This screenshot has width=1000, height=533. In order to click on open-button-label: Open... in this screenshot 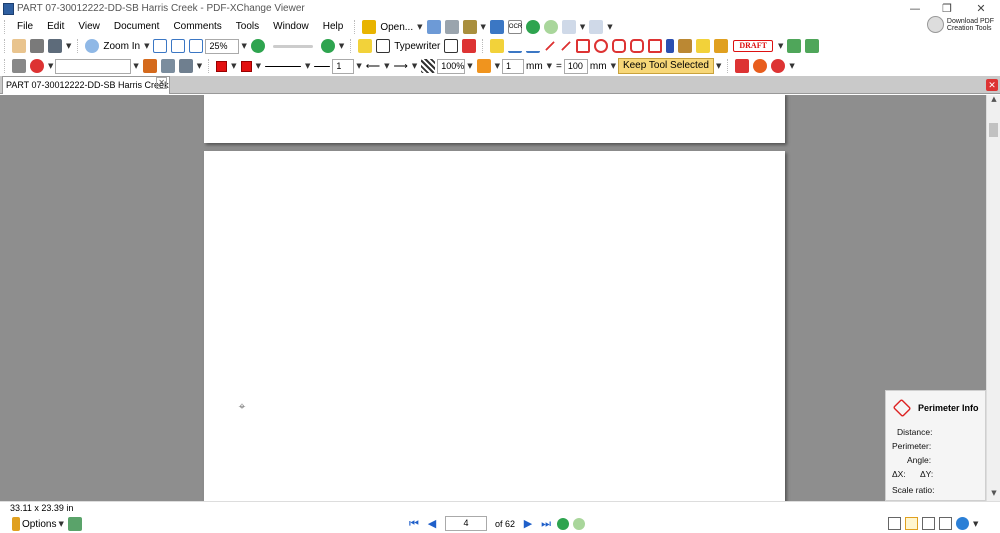, I will do `click(396, 27)`.